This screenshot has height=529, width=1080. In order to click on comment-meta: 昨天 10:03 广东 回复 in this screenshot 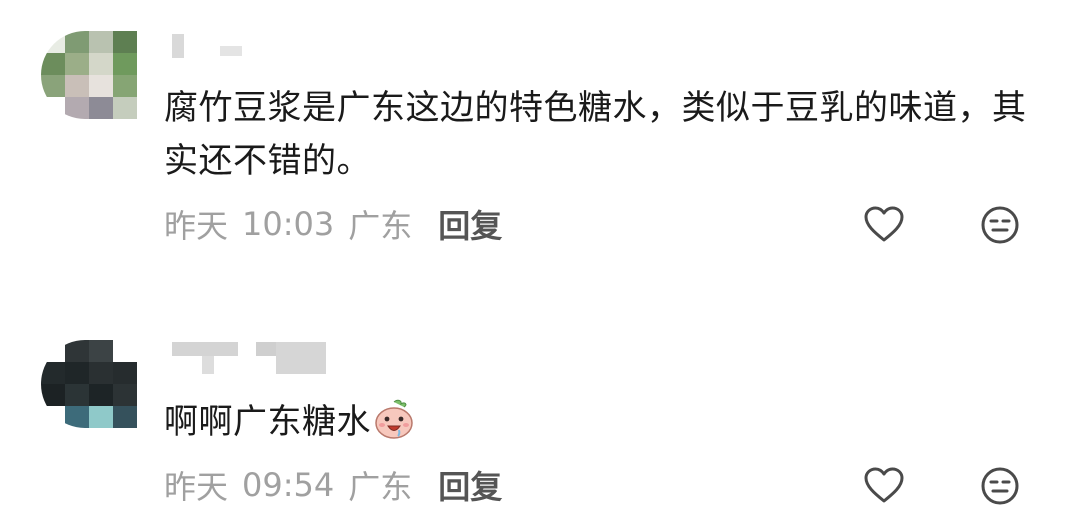, I will do `click(333, 224)`.